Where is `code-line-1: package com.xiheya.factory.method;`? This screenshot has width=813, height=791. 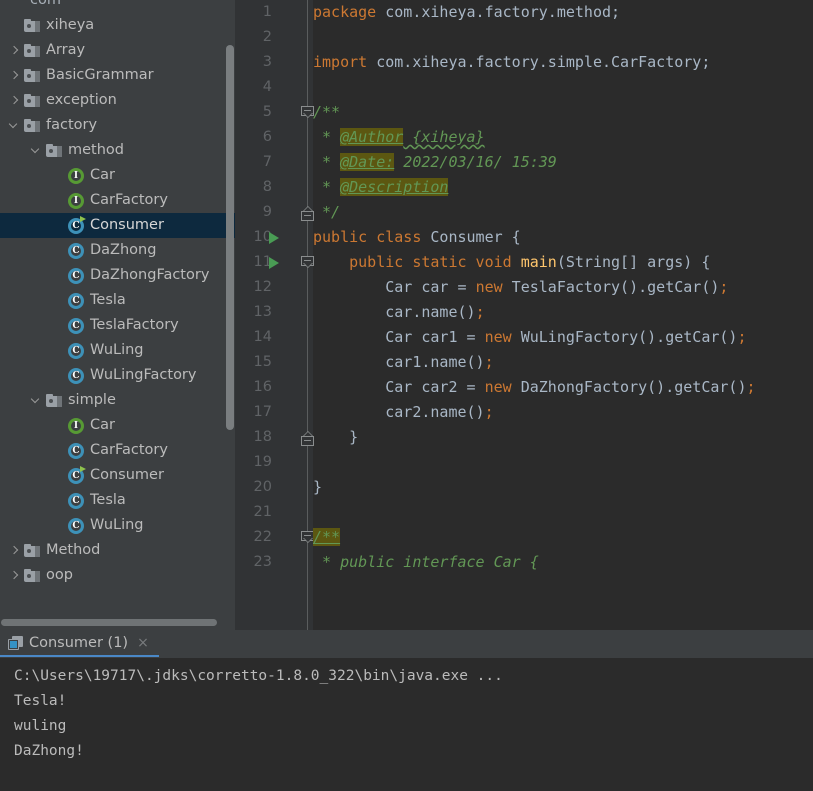 code-line-1: package com.xiheya.factory.method; is located at coordinates (563, 12).